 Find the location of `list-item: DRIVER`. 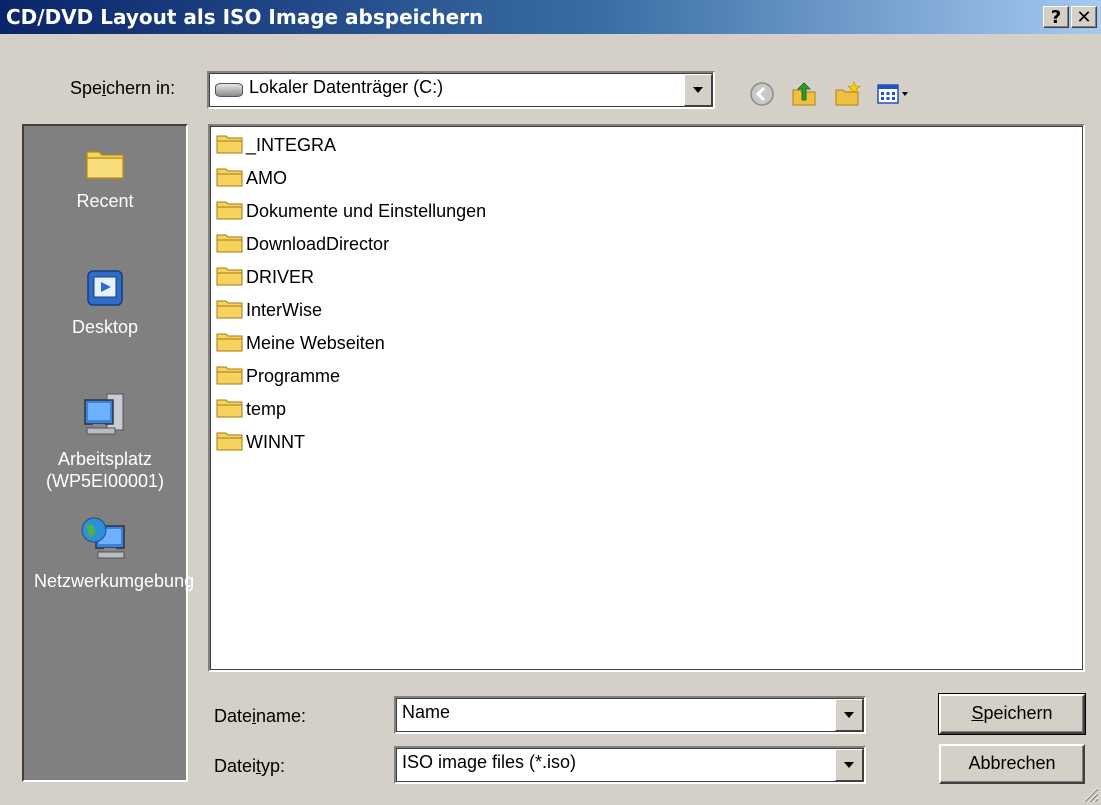

list-item: DRIVER is located at coordinates (265, 279).